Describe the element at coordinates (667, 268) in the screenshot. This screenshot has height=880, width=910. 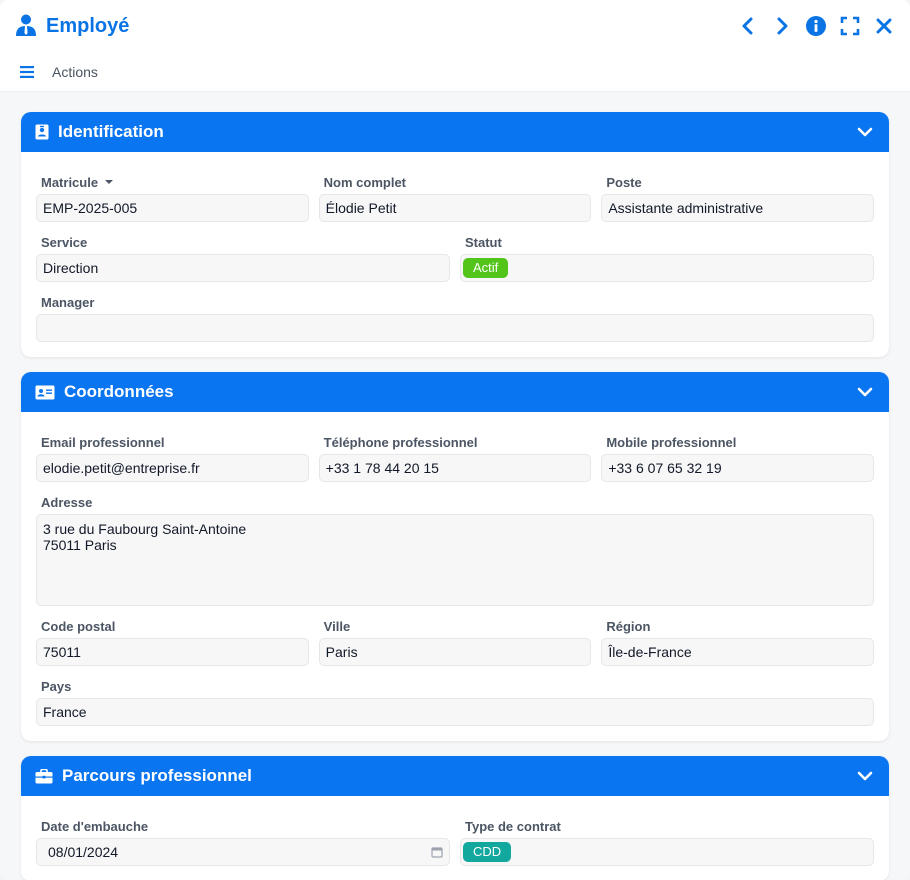
I see `statut-input: Actif` at that location.